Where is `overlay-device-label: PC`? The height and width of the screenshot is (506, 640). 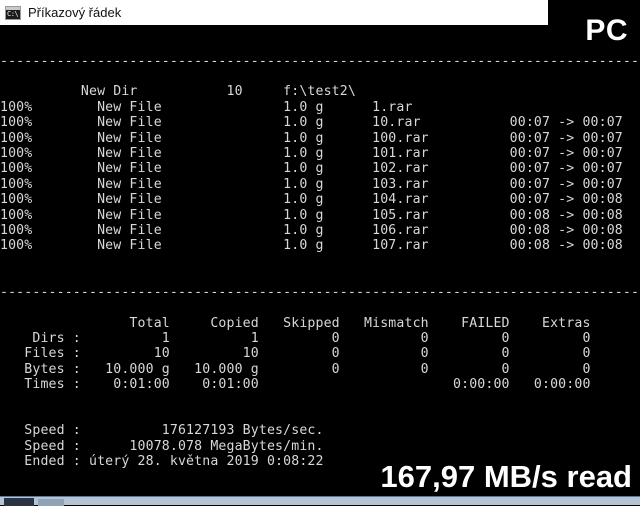
overlay-device-label: PC is located at coordinates (606, 30).